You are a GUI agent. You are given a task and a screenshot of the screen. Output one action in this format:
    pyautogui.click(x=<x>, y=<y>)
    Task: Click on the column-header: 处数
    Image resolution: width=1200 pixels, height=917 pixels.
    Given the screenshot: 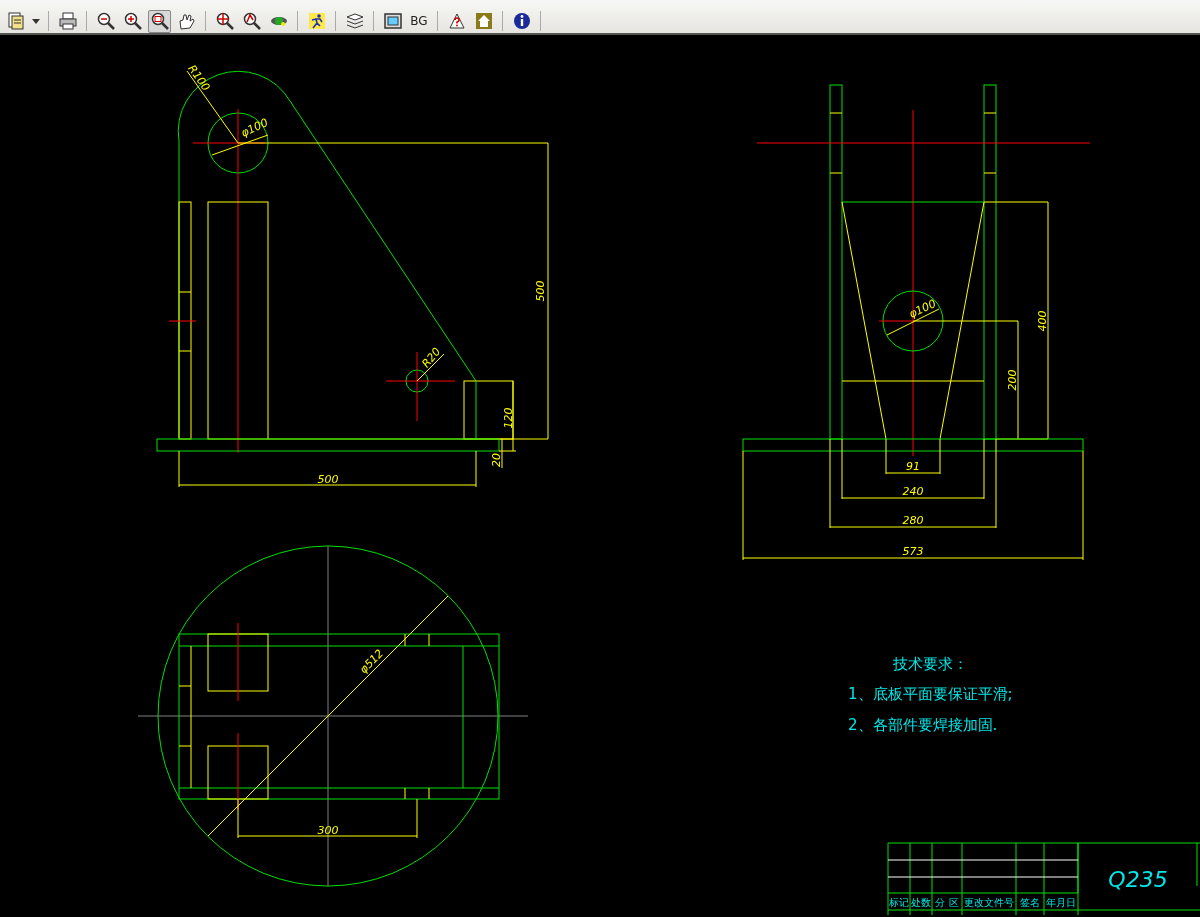 What is the action you would take?
    pyautogui.click(x=921, y=902)
    